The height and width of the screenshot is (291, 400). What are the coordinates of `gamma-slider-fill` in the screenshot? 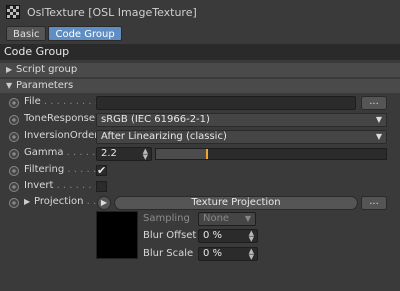 It's located at (181, 154).